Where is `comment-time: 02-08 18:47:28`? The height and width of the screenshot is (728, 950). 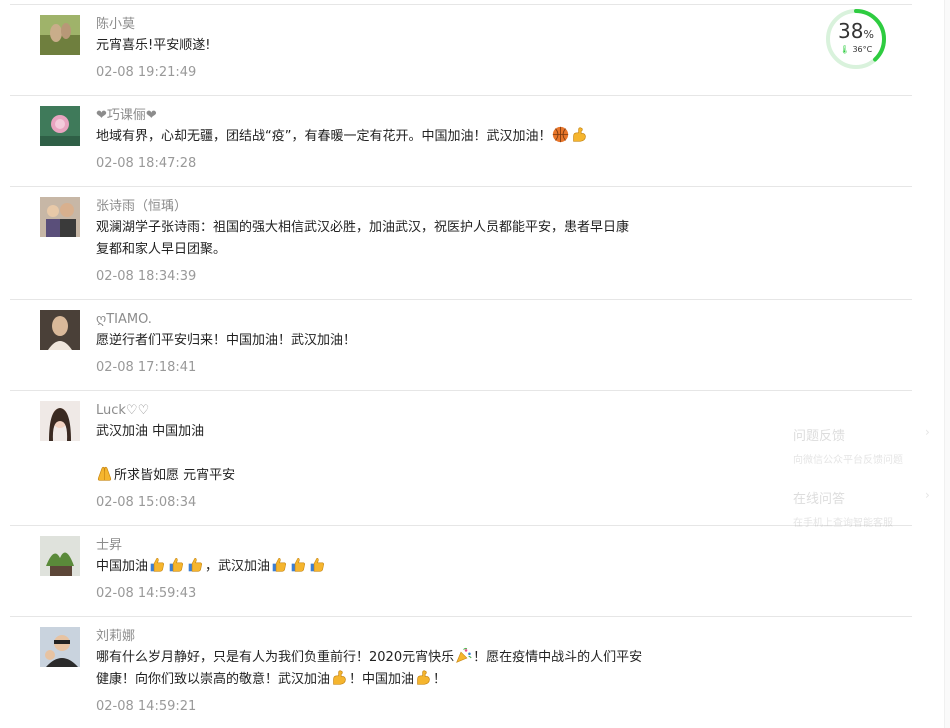
comment-time: 02-08 18:47:28 is located at coordinates (146, 163).